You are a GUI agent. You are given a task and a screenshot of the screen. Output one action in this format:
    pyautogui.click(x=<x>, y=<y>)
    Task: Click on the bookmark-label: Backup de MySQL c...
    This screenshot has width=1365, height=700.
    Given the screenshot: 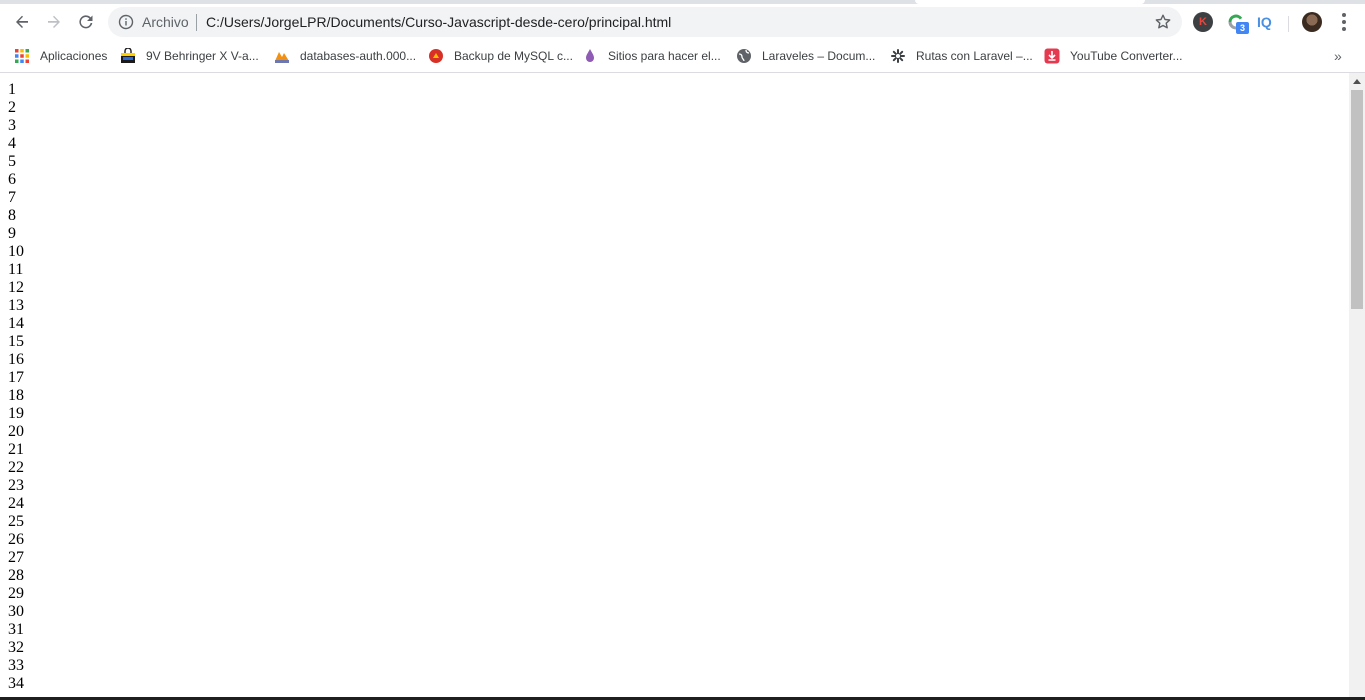 What is the action you would take?
    pyautogui.click(x=513, y=56)
    